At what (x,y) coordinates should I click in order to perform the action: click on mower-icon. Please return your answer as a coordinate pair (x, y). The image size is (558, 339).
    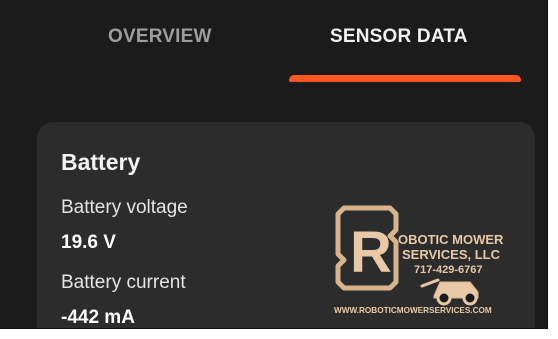
    Looking at the image, I should click on (449, 292).